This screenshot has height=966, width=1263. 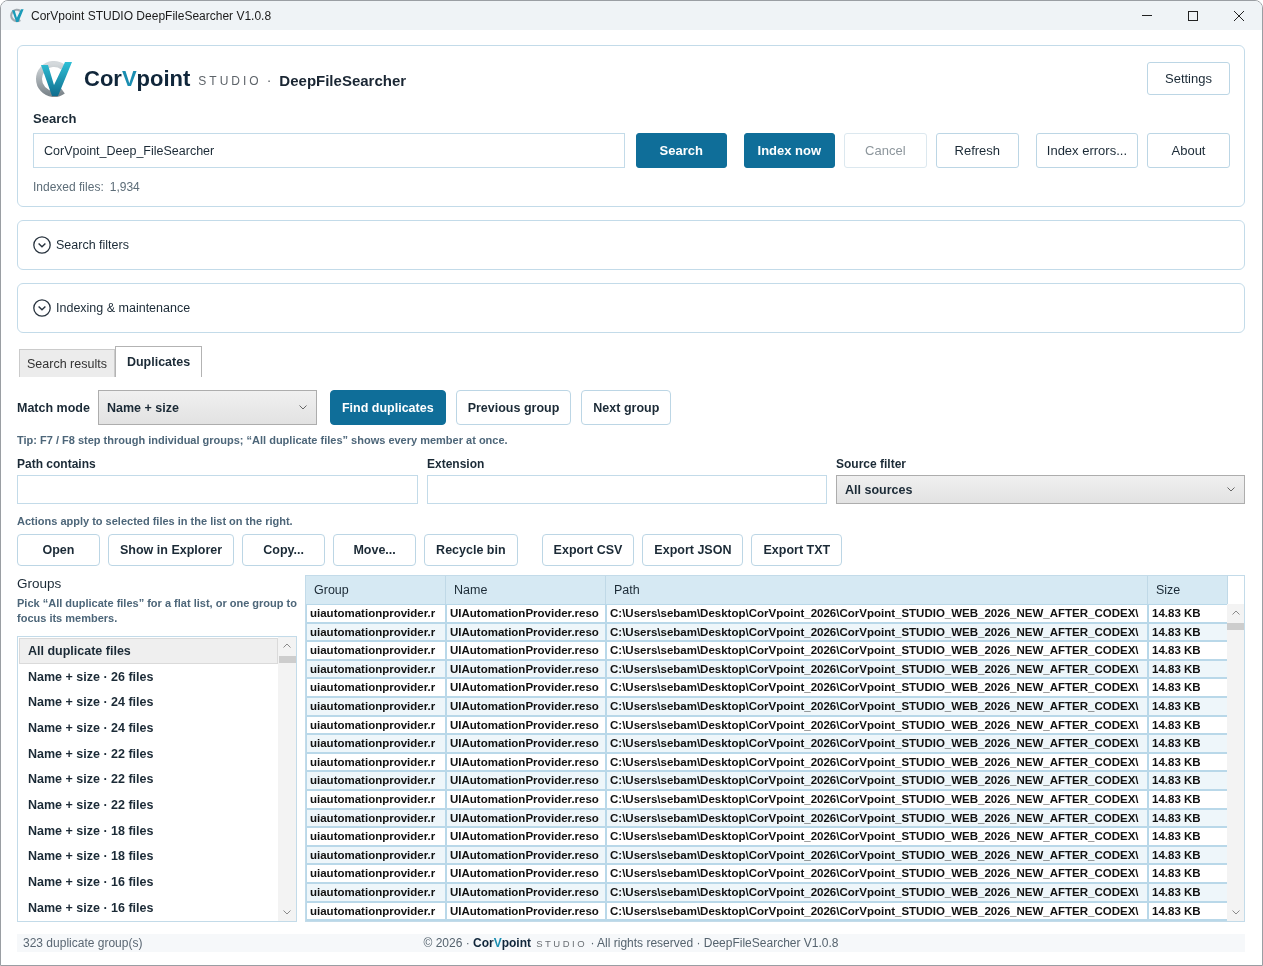 I want to click on actions-note: Actions apply to selected files in the list on the right., so click(x=155, y=521).